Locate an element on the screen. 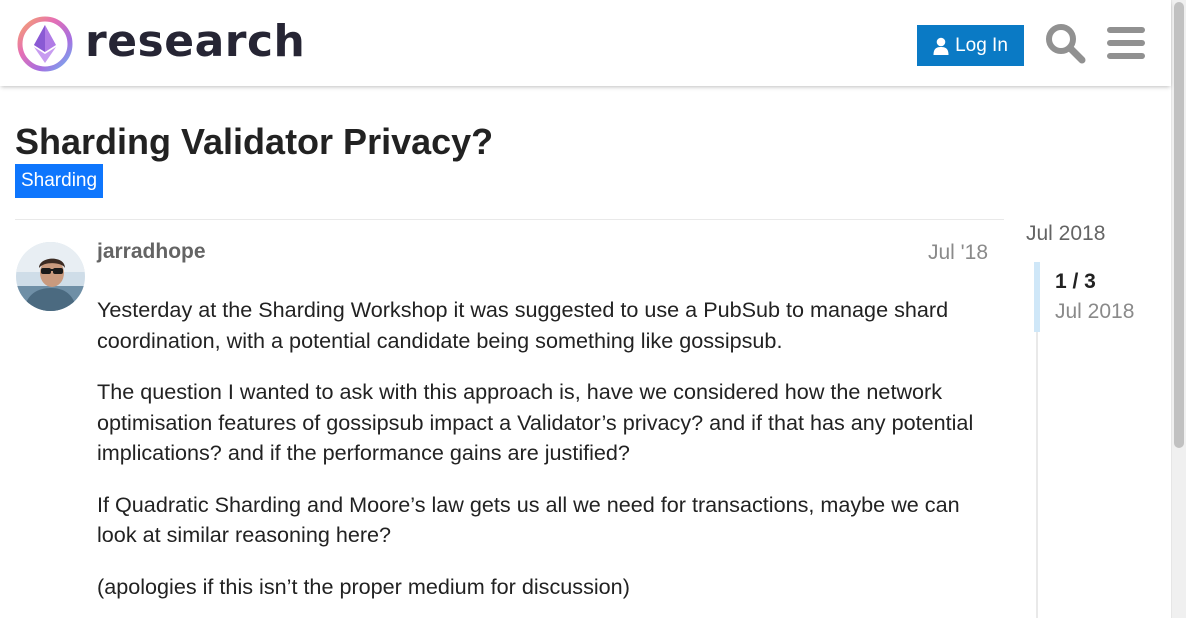 This screenshot has height=623, width=1186. topic-title: Sharding Validator Privacy? is located at coordinates (254, 142).